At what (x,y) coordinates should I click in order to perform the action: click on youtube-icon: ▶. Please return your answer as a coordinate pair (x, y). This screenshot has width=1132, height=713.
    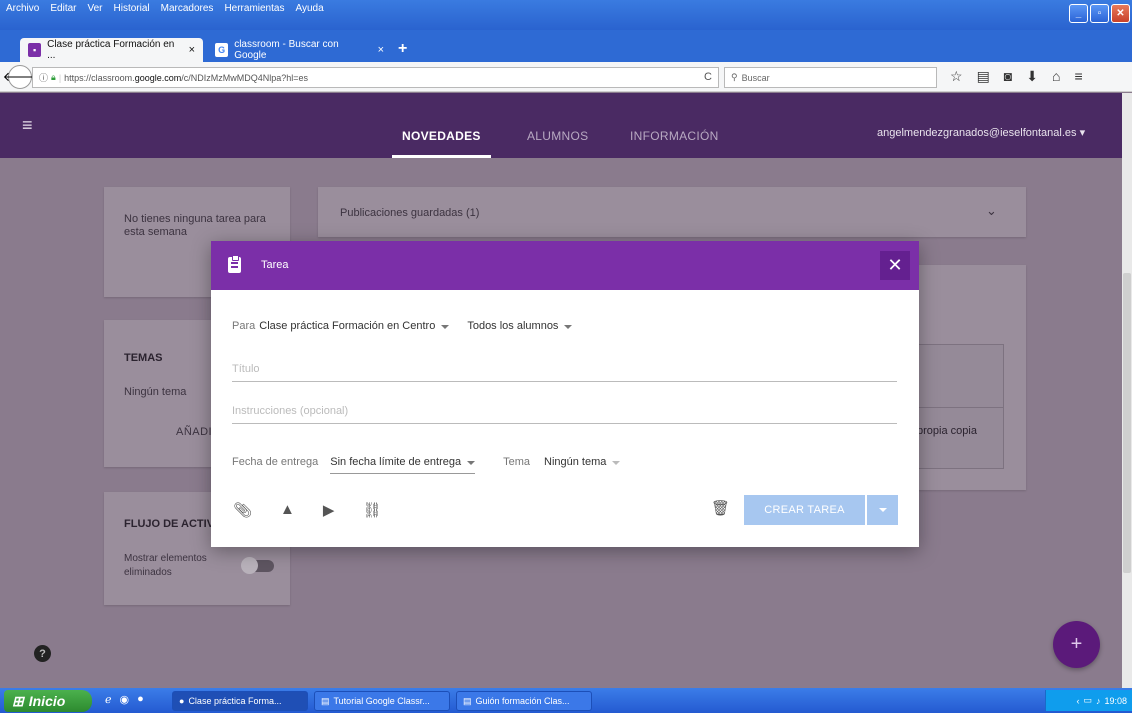
    Looking at the image, I should click on (329, 510).